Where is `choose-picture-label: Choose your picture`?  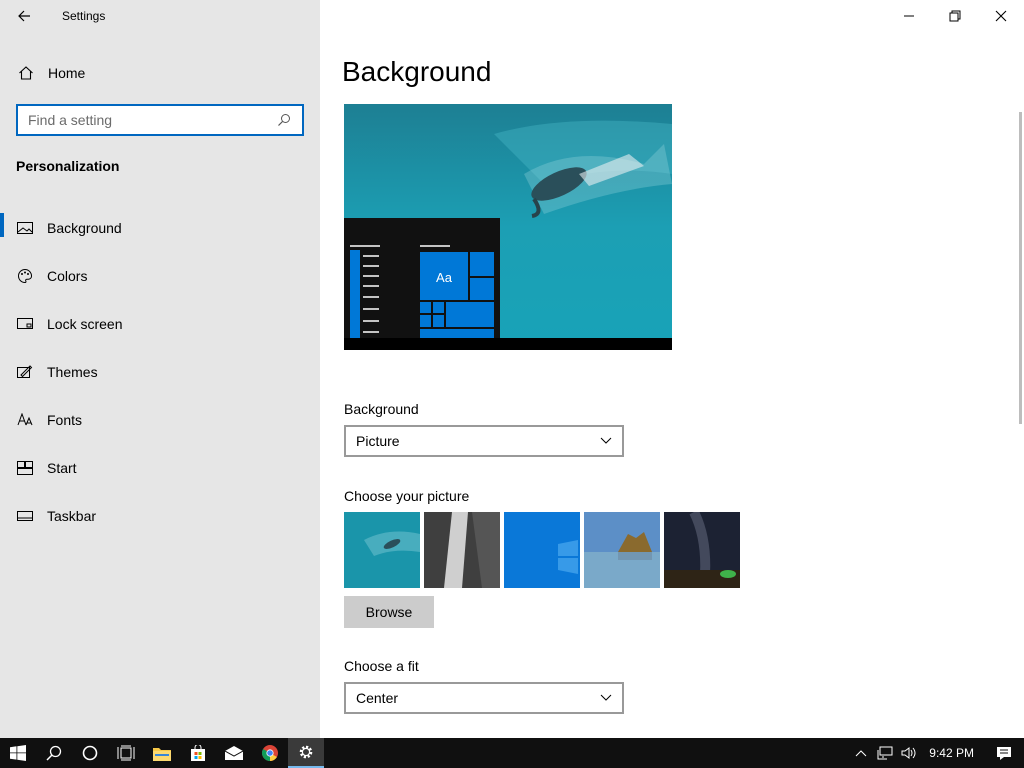 choose-picture-label: Choose your picture is located at coordinates (407, 496).